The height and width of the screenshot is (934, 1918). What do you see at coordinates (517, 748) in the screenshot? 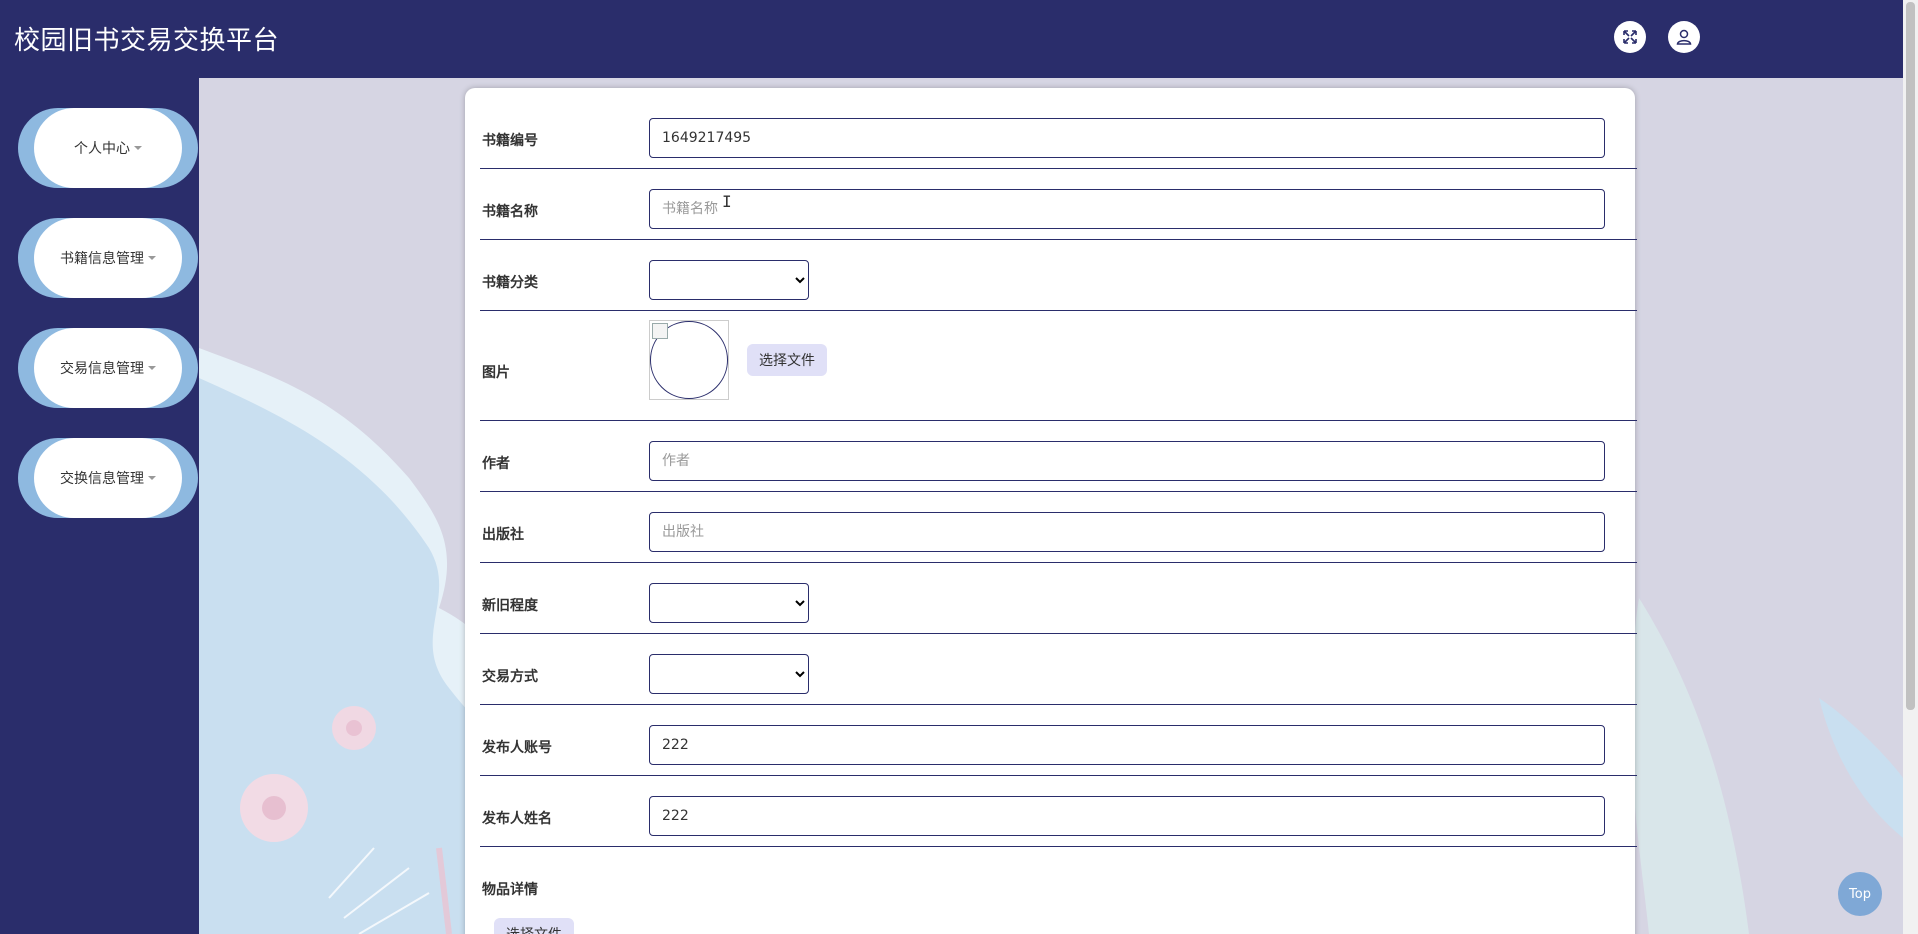
I see `publisher-account-label: 发布人账号` at bounding box center [517, 748].